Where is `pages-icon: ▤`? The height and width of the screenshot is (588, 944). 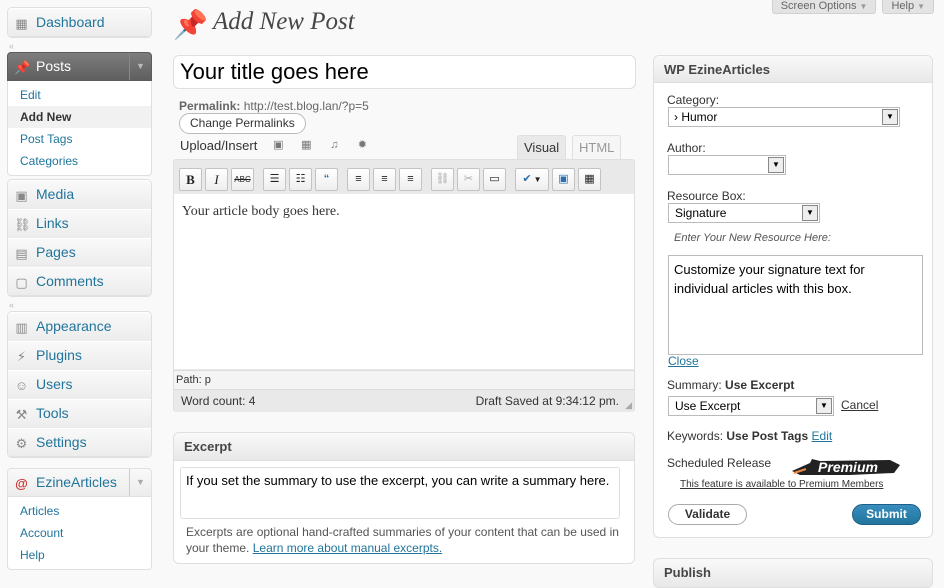
pages-icon: ▤ is located at coordinates (21, 253).